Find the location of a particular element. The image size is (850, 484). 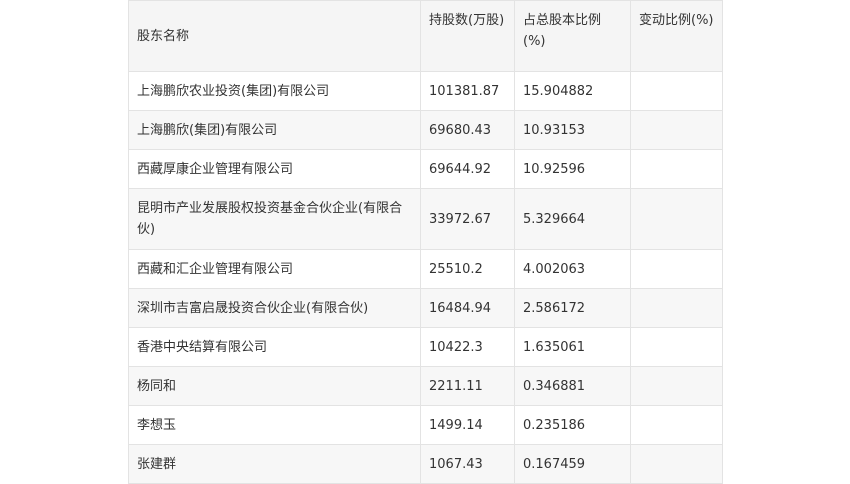

cell-shares-held: 10422.3 is located at coordinates (467, 347).